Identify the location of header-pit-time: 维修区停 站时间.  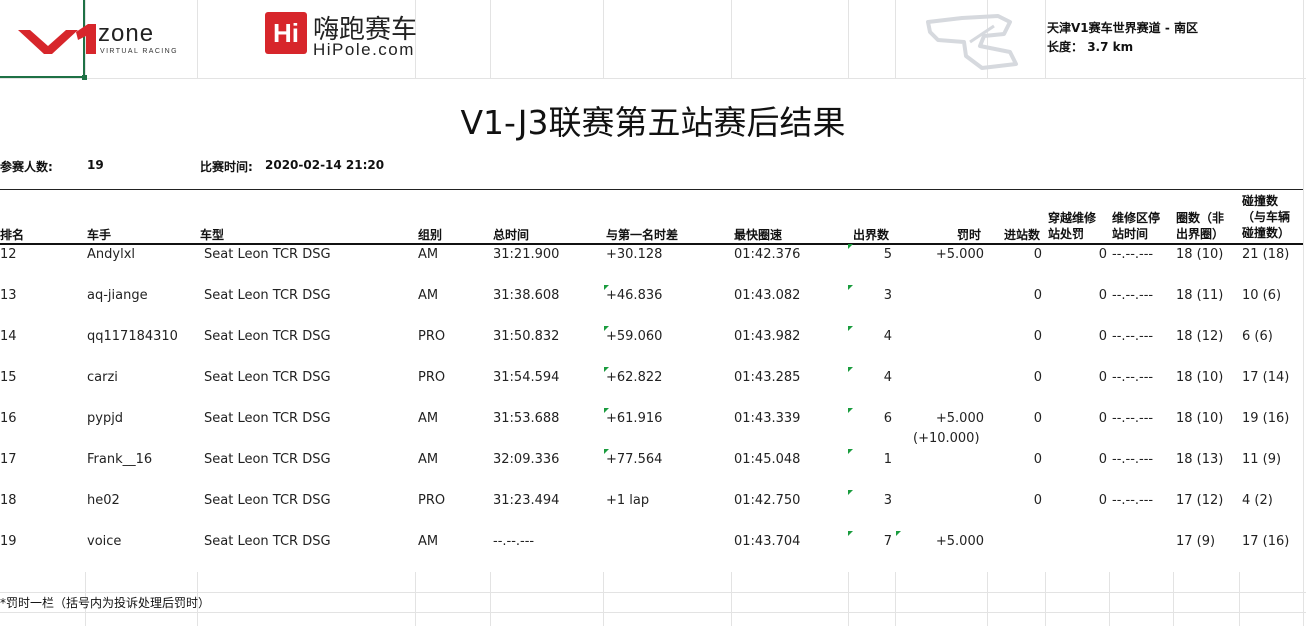
(1136, 226).